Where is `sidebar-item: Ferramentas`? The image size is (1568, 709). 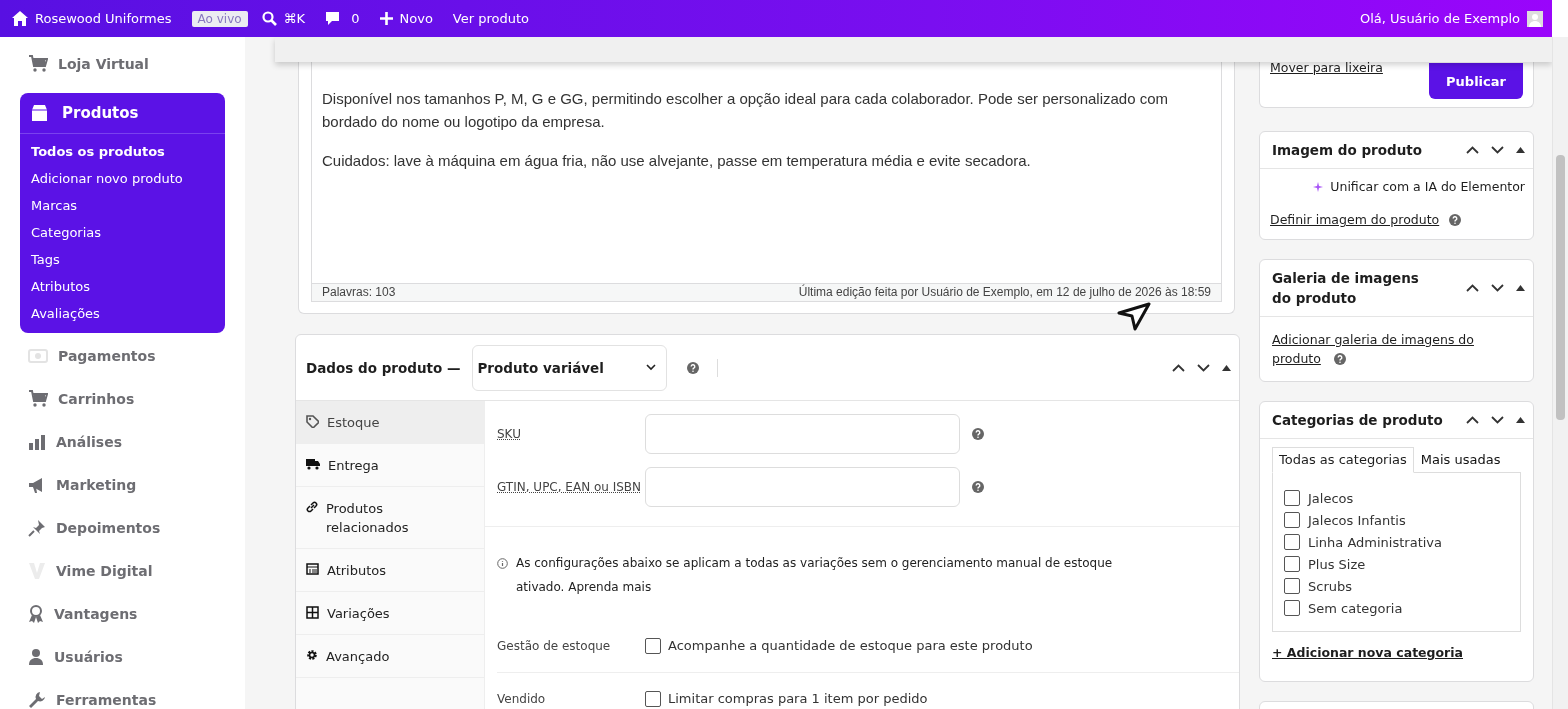
sidebar-item: Ferramentas is located at coordinates (136, 699).